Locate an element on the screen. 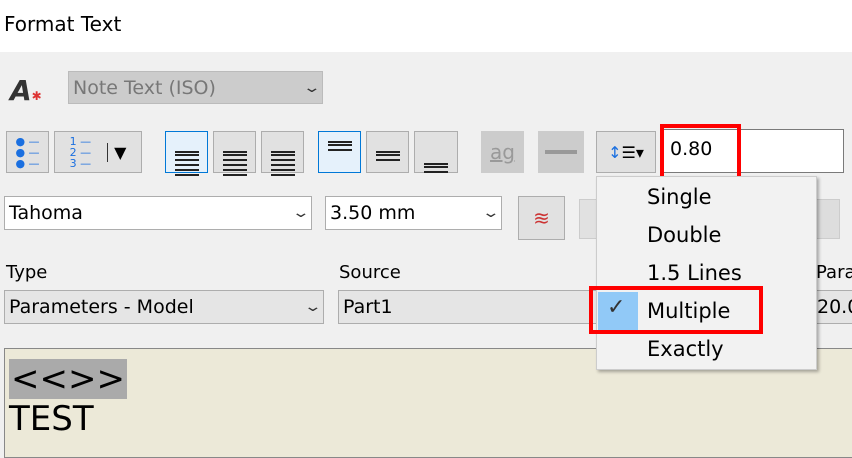 The image size is (852, 458). layers-icon: ≋ is located at coordinates (541, 218).